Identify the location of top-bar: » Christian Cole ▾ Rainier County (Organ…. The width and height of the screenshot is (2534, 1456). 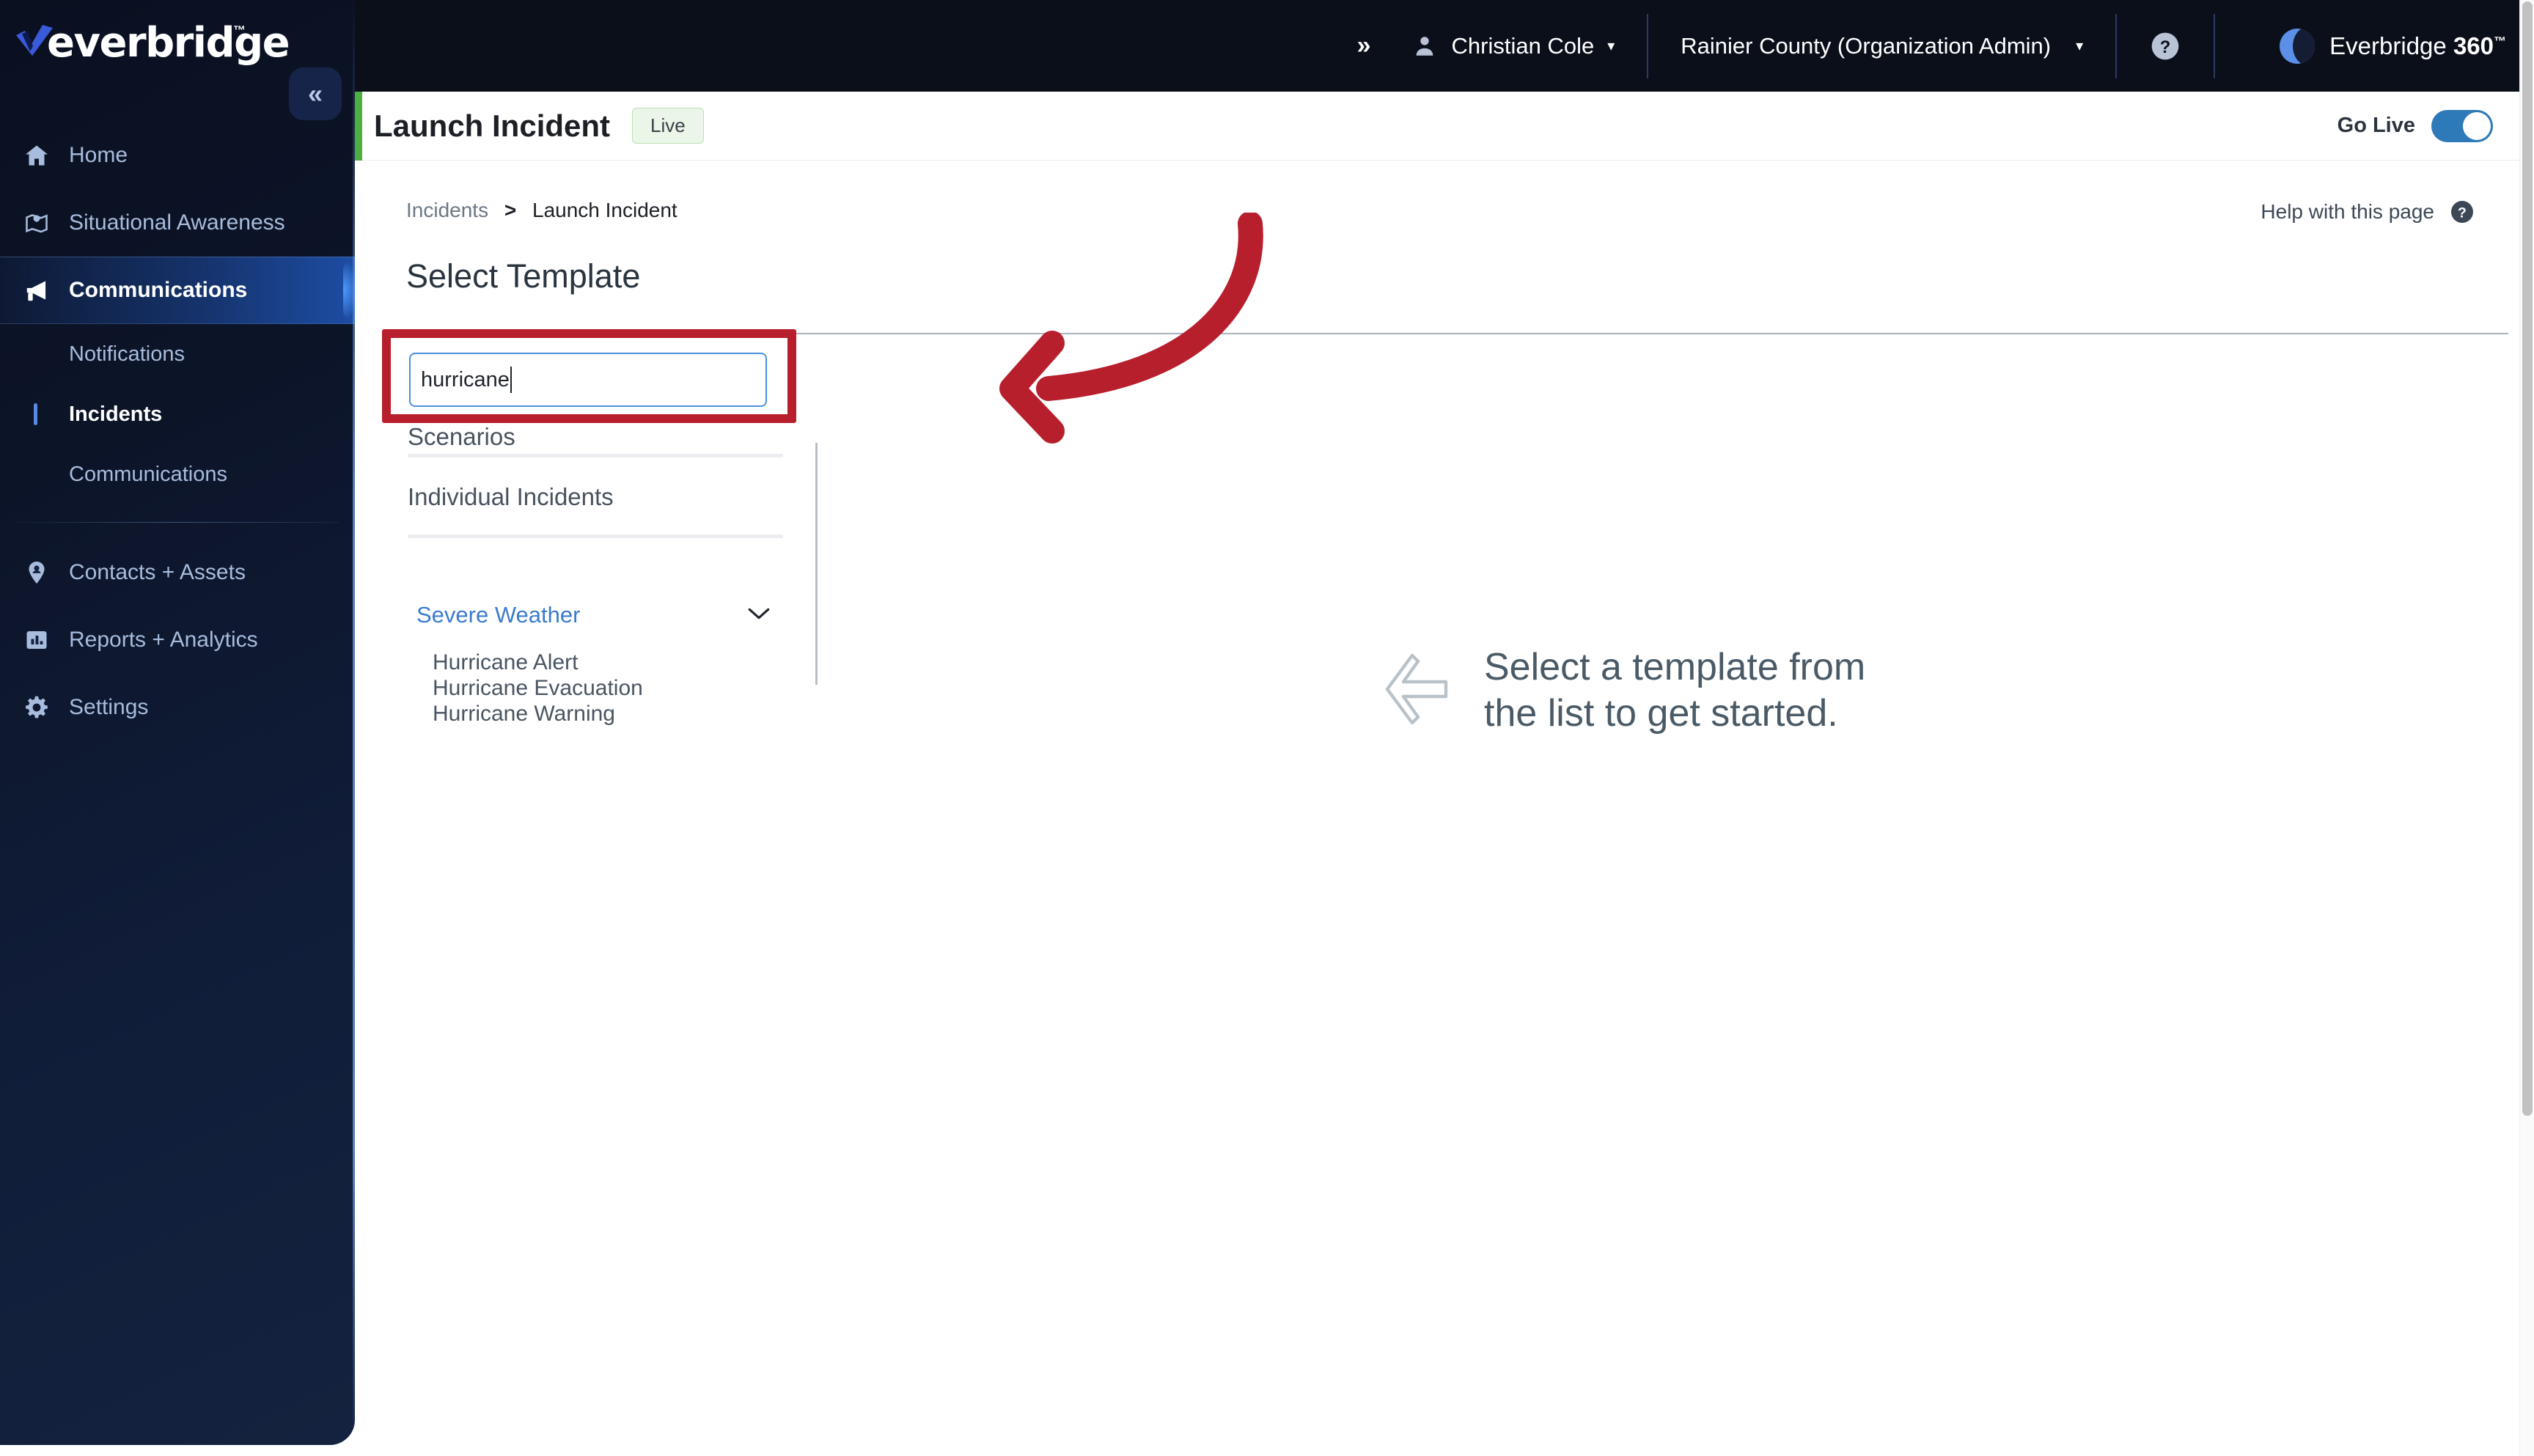
(1437, 46).